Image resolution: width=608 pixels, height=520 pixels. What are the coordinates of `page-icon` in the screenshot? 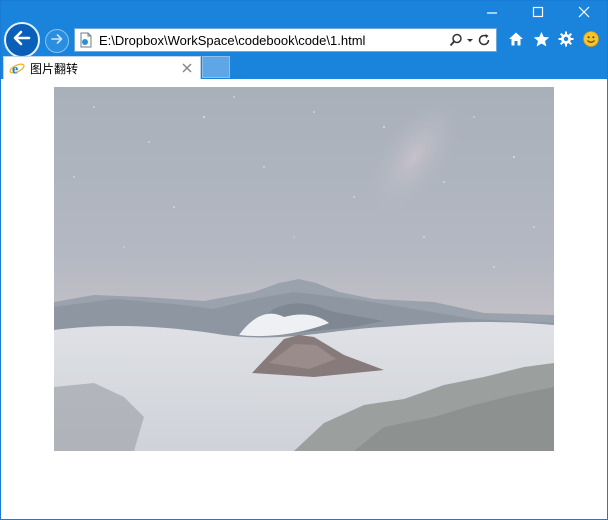 It's located at (86, 40).